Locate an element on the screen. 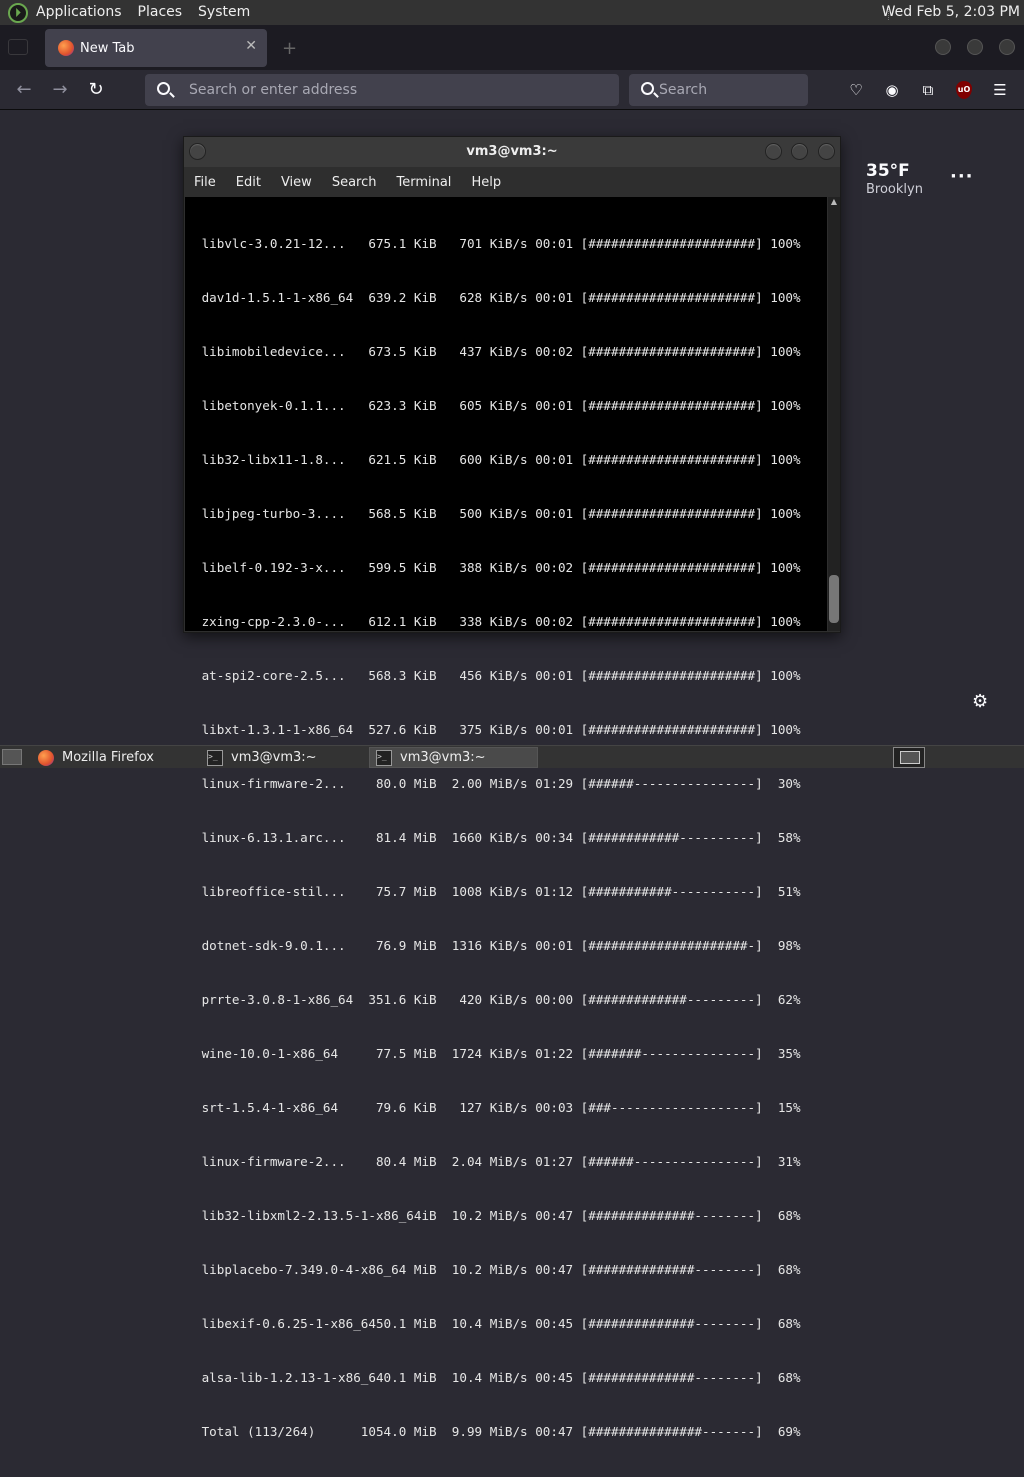 This screenshot has width=1024, height=1477. back-icon: ← is located at coordinates (24, 90).